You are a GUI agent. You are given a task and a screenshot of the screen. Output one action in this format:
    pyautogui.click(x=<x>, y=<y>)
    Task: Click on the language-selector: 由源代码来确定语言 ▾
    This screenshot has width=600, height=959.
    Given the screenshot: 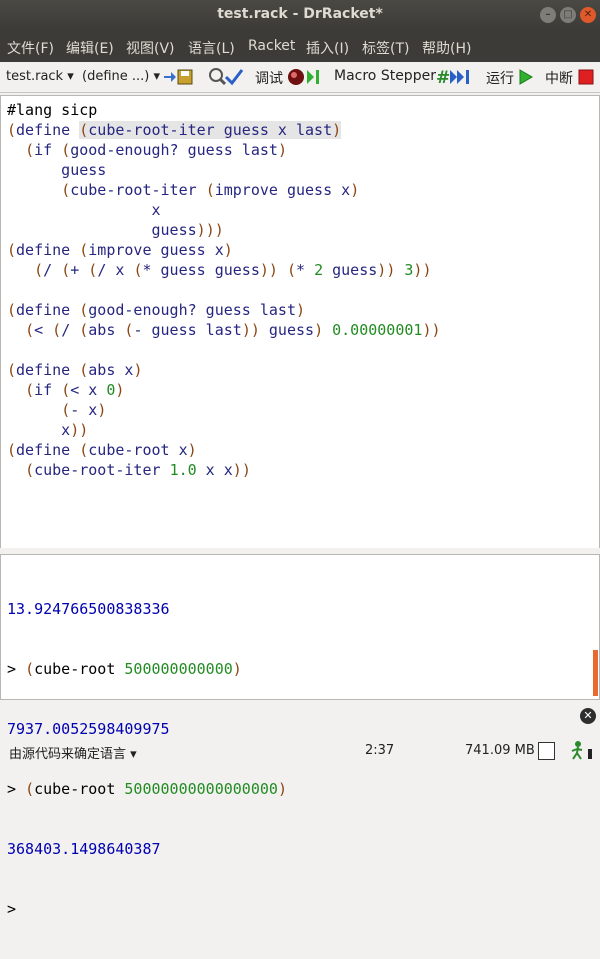 What is the action you would take?
    pyautogui.click(x=73, y=752)
    